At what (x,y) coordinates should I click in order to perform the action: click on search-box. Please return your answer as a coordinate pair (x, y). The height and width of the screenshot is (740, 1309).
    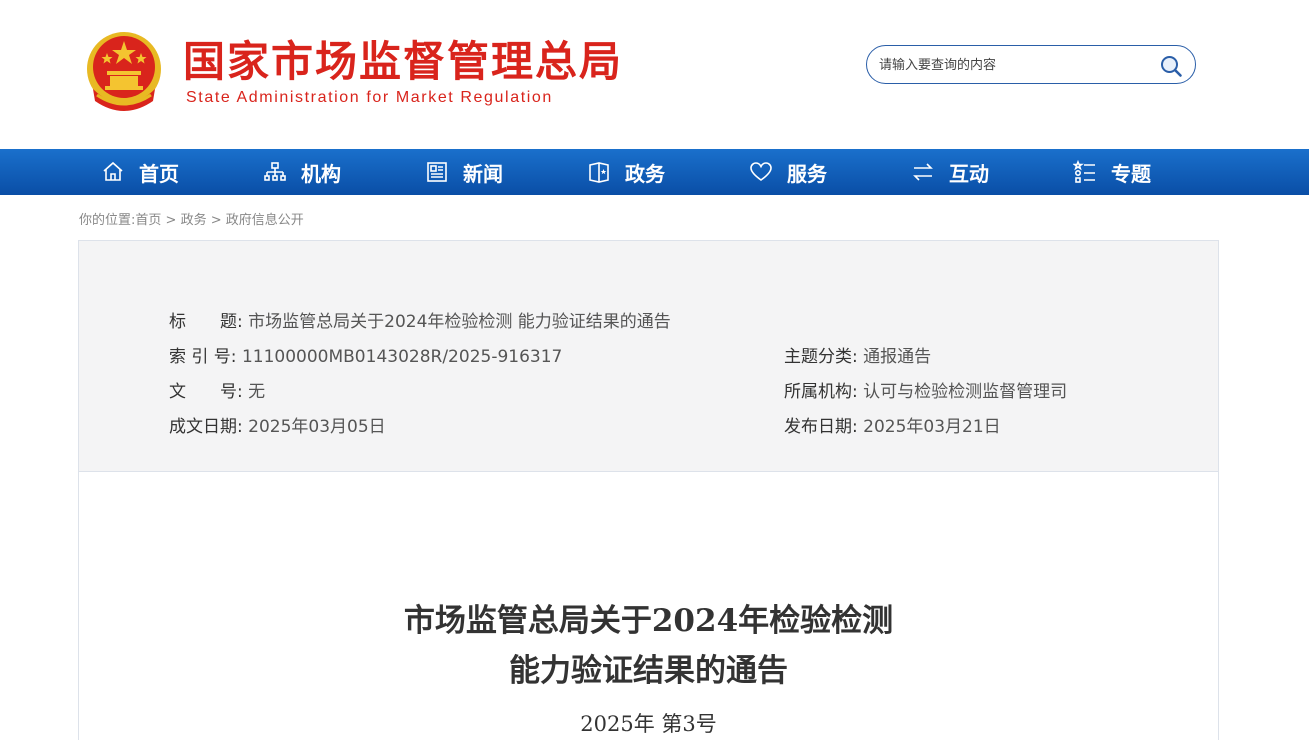
    Looking at the image, I should click on (1031, 64).